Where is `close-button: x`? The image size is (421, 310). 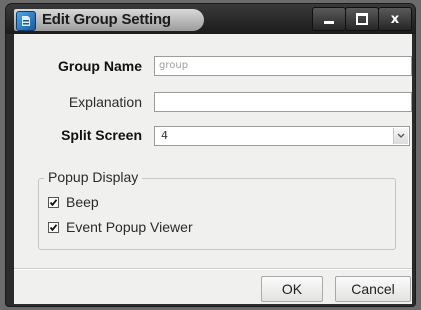
close-button: x is located at coordinates (395, 19).